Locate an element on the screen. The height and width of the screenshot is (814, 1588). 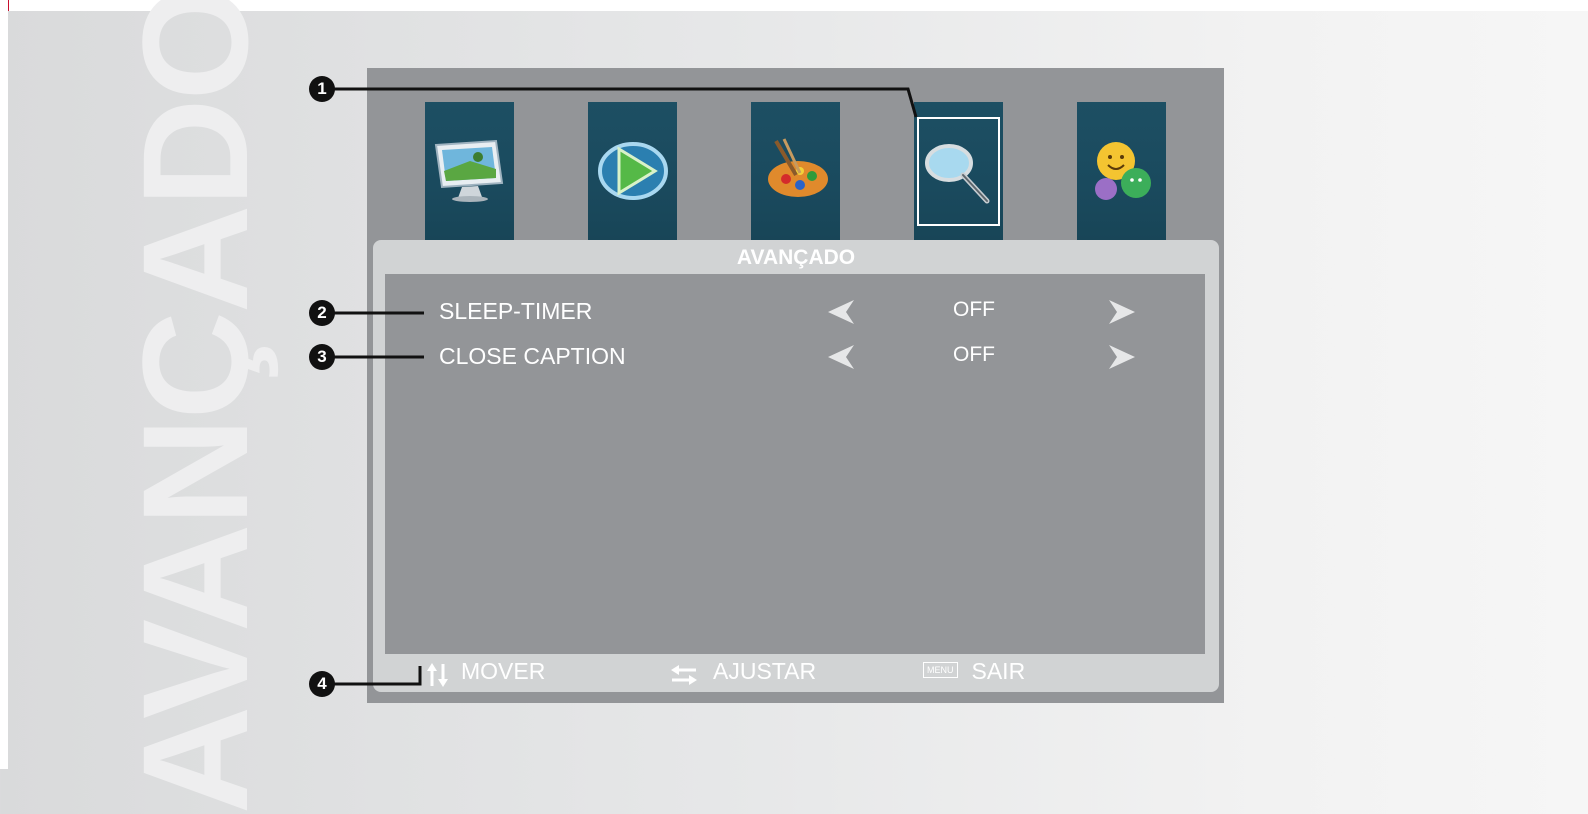
callout-2: 2 is located at coordinates (322, 313).